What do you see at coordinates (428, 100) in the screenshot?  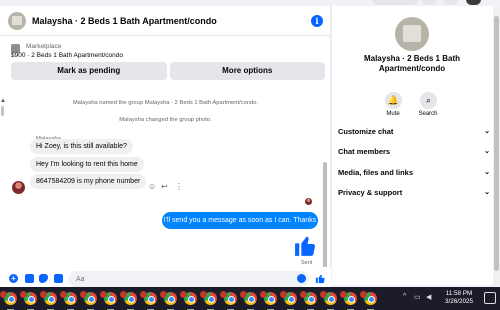 I see `search-icon: ⌕` at bounding box center [428, 100].